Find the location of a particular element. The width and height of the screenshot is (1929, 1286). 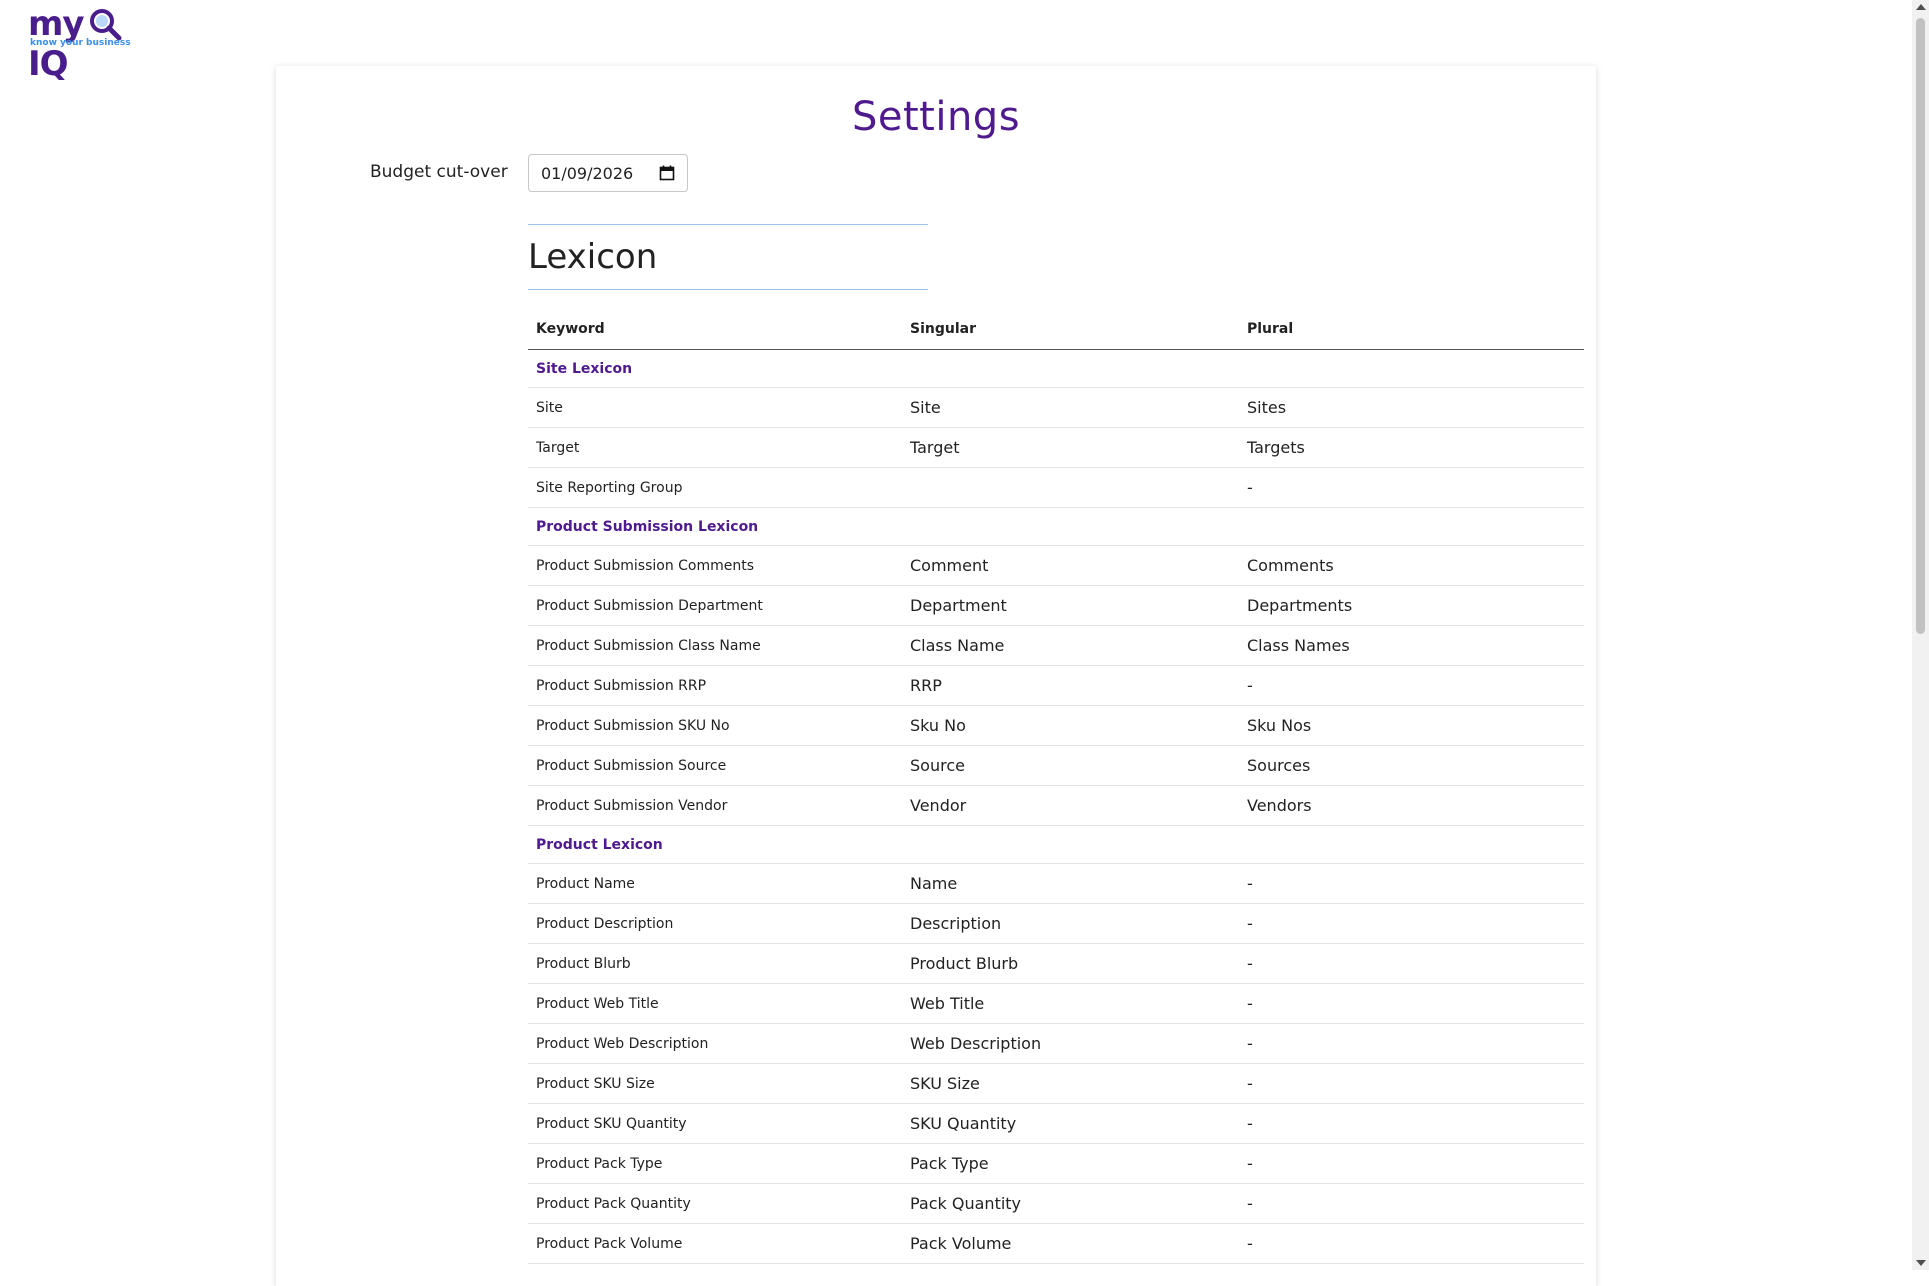

section-header-row: Product Submission Lexicon is located at coordinates (1056, 527).